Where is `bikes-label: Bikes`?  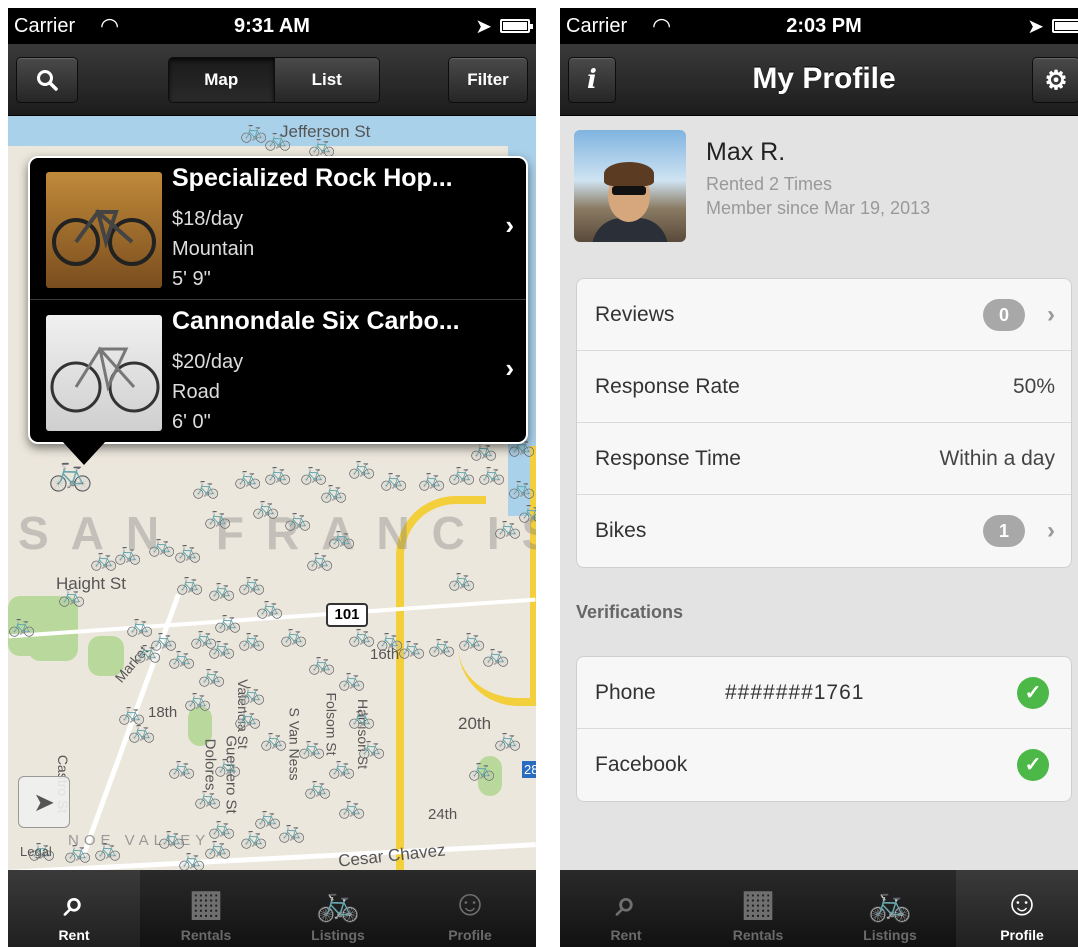
bikes-label: Bikes is located at coordinates (621, 530).